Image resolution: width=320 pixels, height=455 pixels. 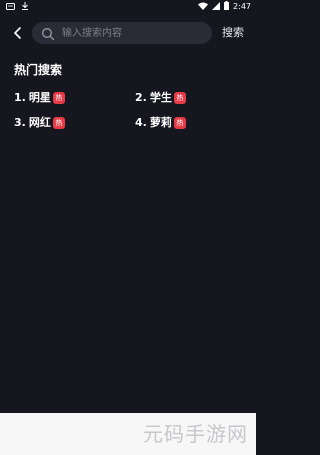 I want to click on battery-icon, so click(x=227, y=6).